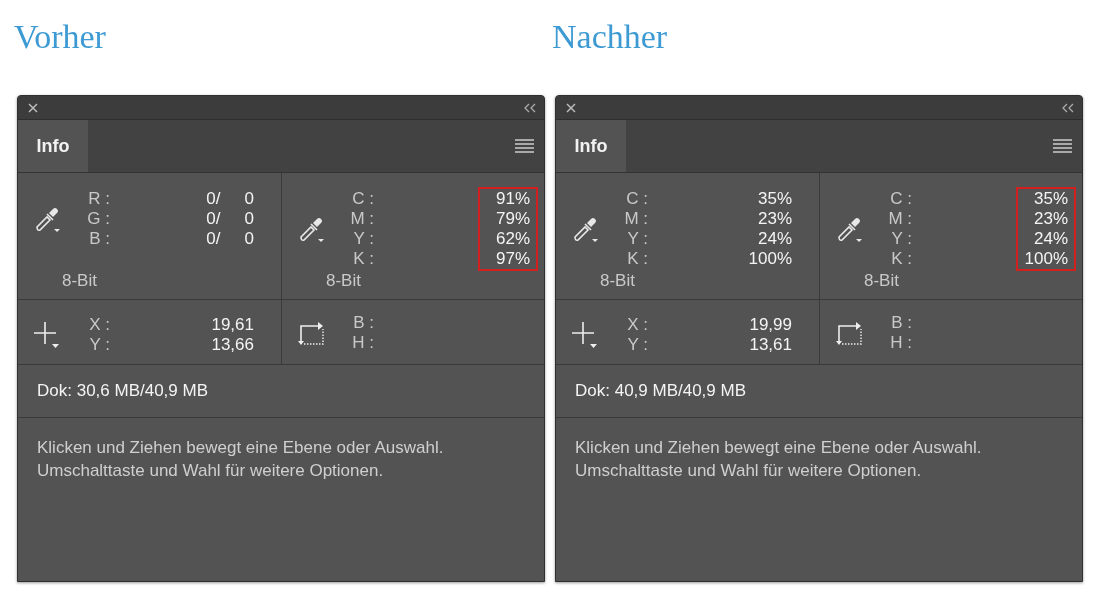 This screenshot has height=599, width=1100. I want to click on document-size-text: Dok: 30,6 MB/40,9 MB, so click(123, 391).